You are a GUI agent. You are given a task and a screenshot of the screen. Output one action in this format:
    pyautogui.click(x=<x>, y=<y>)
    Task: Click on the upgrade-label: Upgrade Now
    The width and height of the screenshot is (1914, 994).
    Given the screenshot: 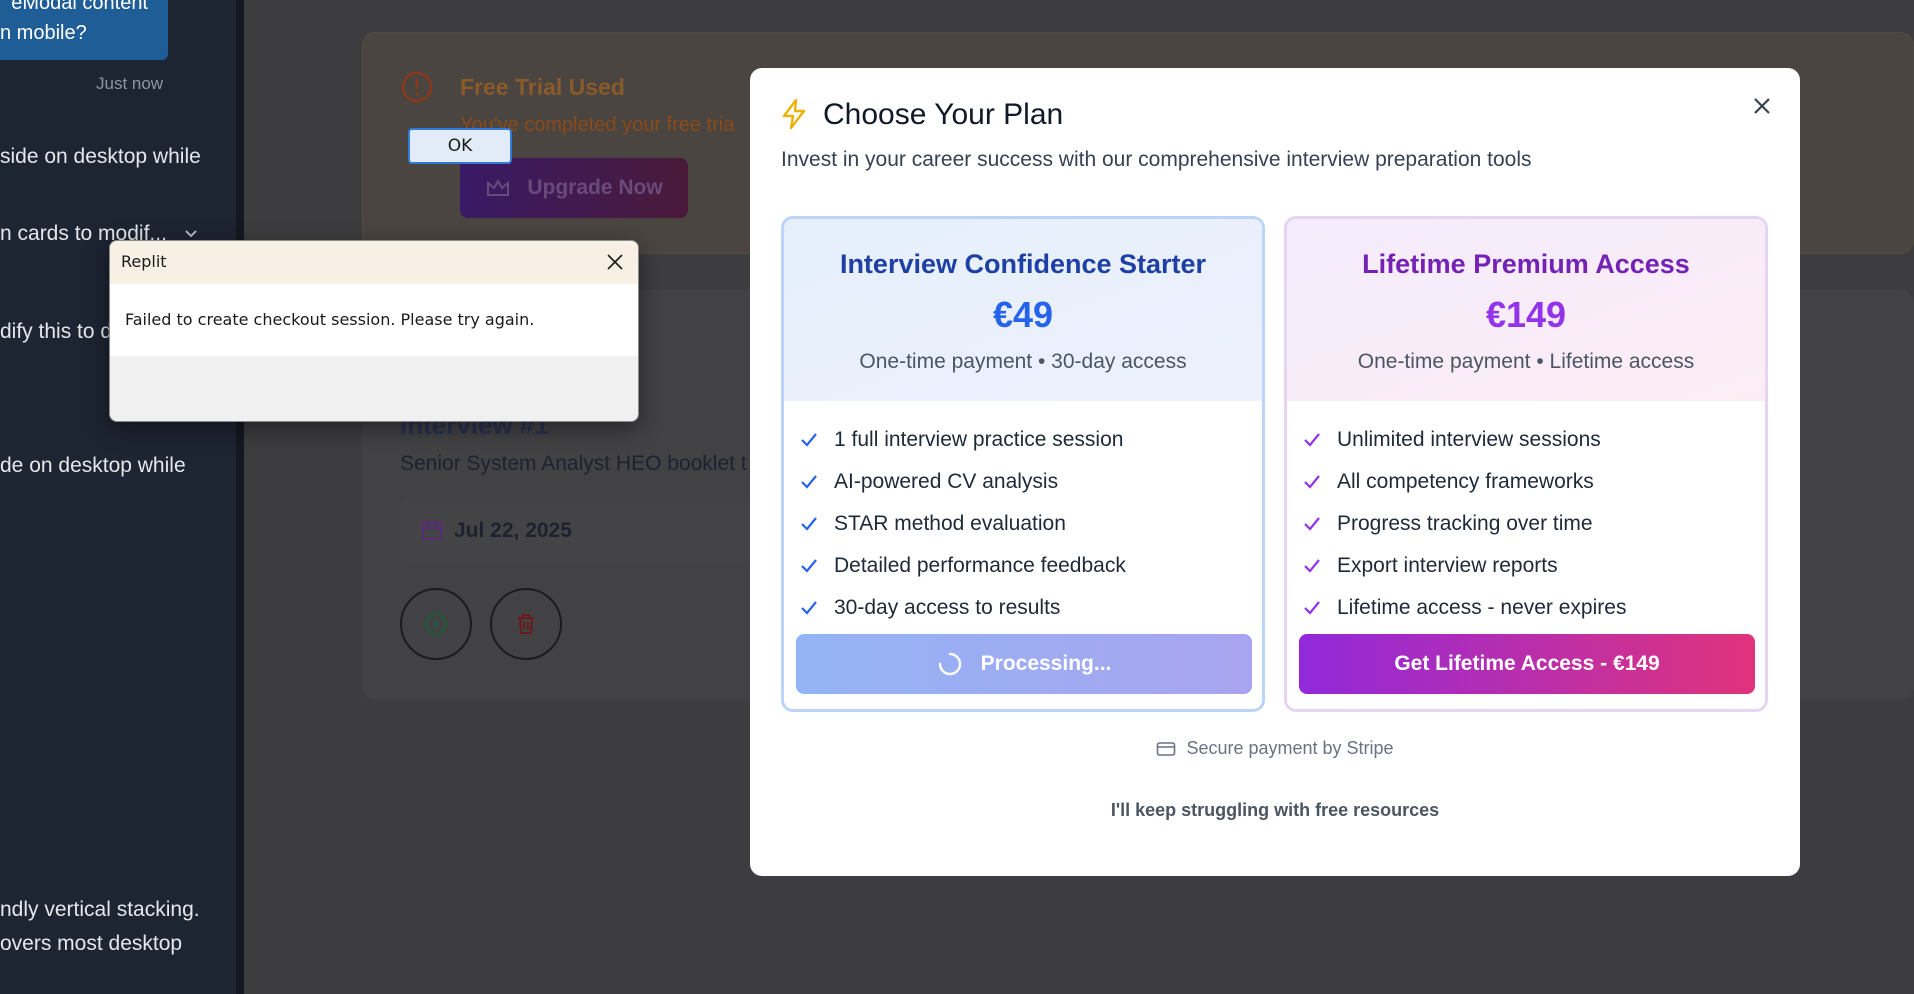 What is the action you would take?
    pyautogui.click(x=595, y=187)
    